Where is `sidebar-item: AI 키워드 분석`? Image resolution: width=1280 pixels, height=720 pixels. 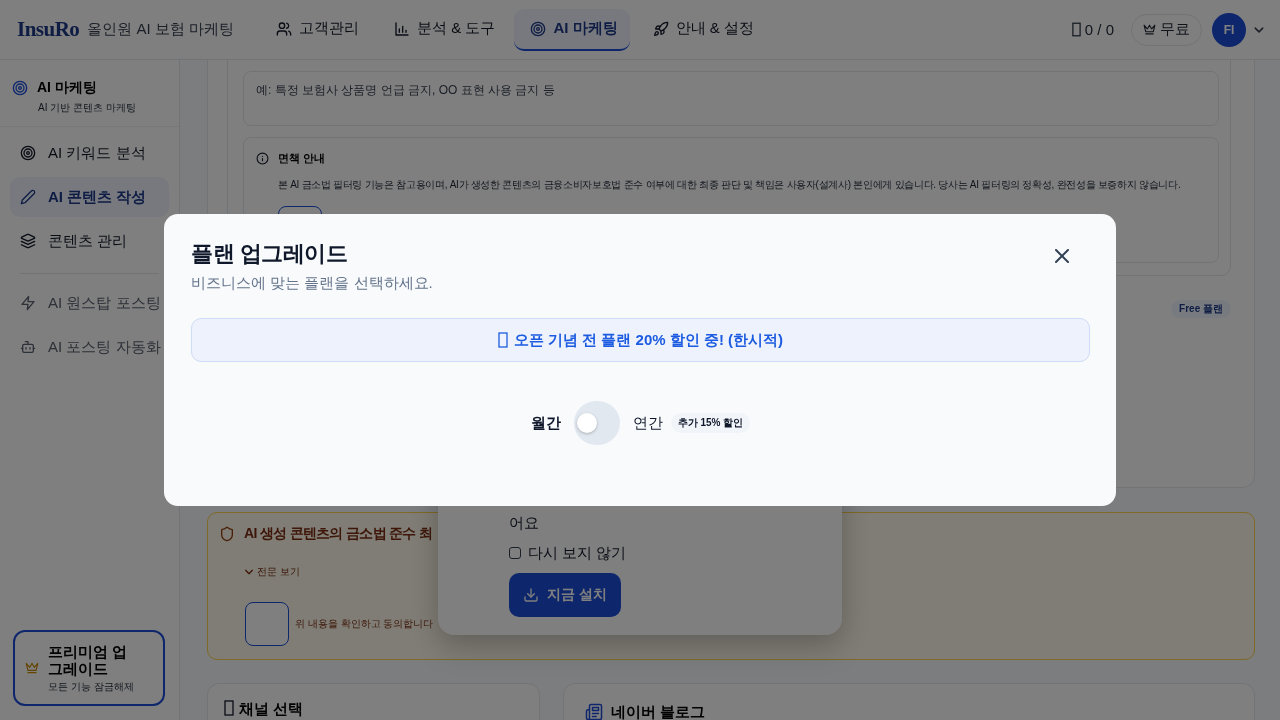 sidebar-item: AI 키워드 분석 is located at coordinates (89, 153).